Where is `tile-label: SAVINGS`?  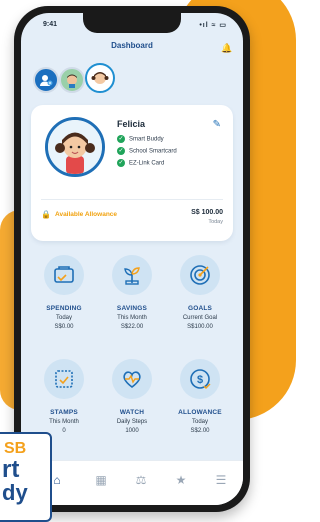
tile-label: SAVINGS is located at coordinates (132, 308).